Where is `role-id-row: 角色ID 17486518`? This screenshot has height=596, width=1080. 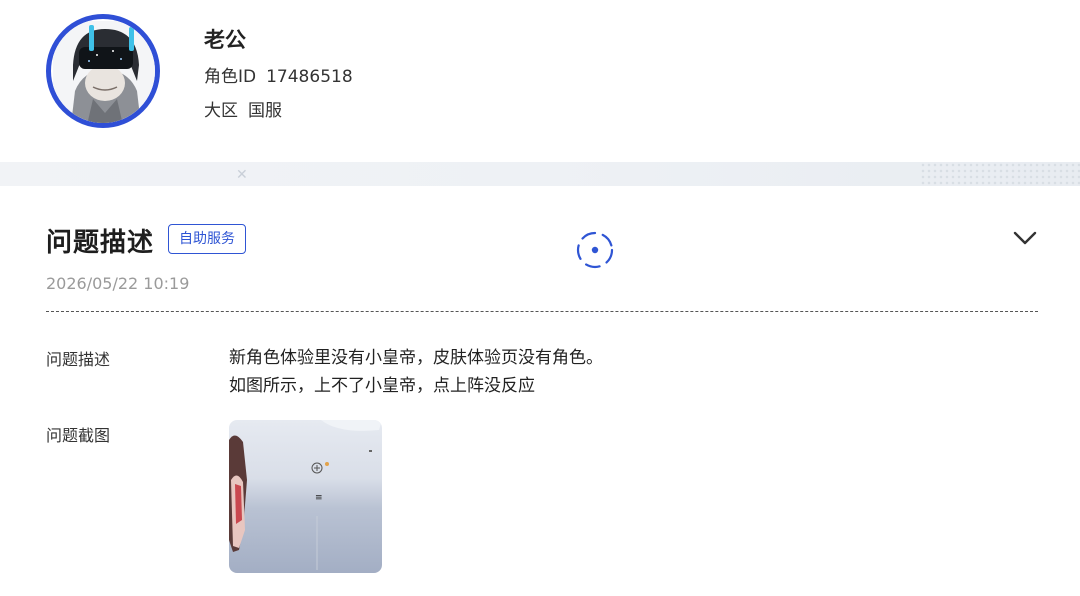 role-id-row: 角色ID 17486518 is located at coordinates (278, 74).